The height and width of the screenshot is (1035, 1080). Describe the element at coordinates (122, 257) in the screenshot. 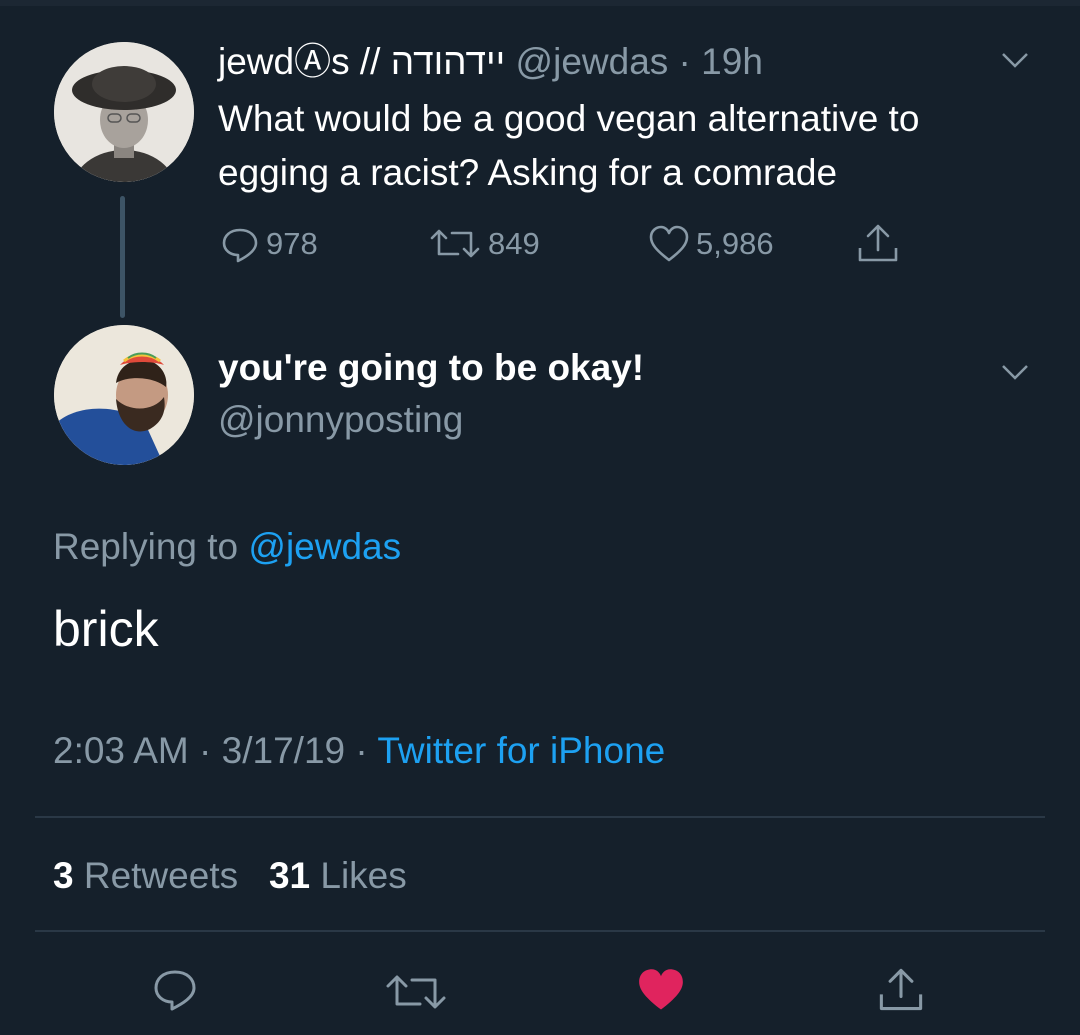

I see `thread-connector-line` at that location.